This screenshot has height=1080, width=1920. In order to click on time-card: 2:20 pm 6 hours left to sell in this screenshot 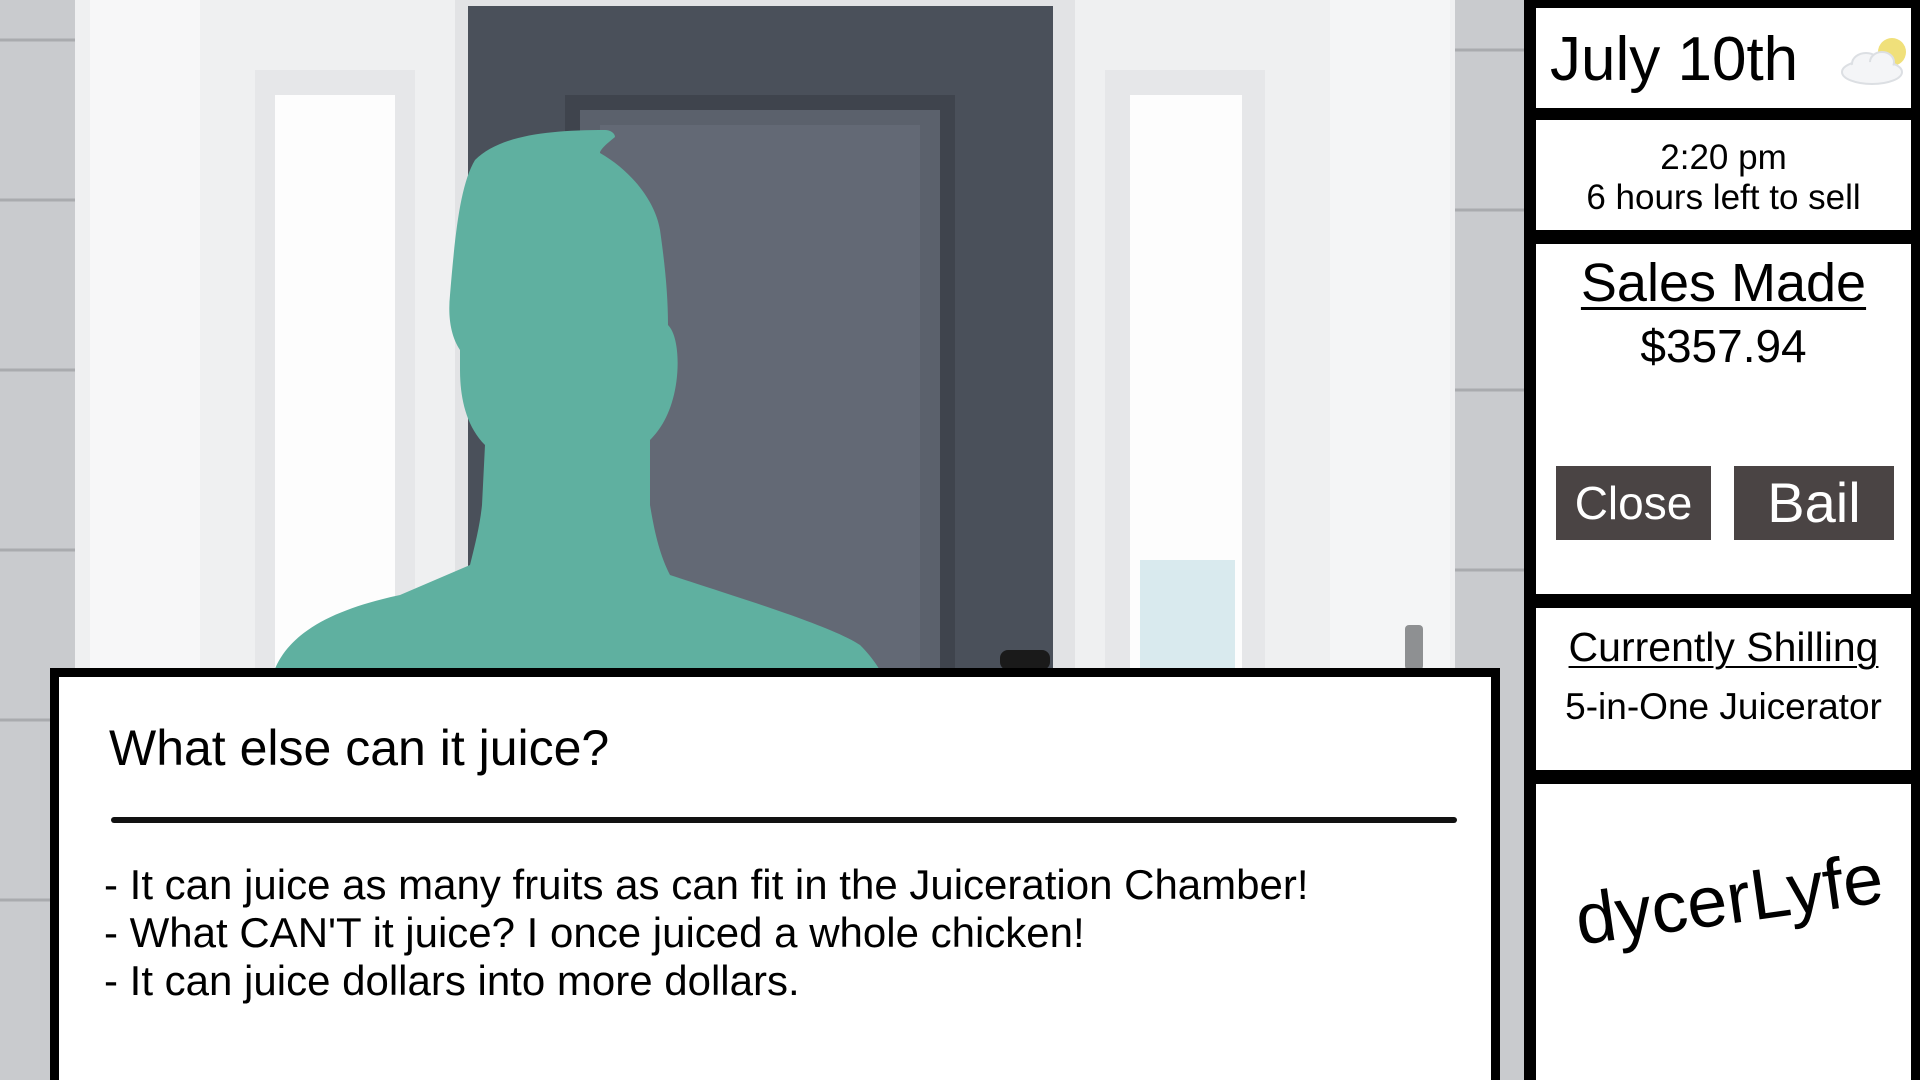, I will do `click(1723, 175)`.